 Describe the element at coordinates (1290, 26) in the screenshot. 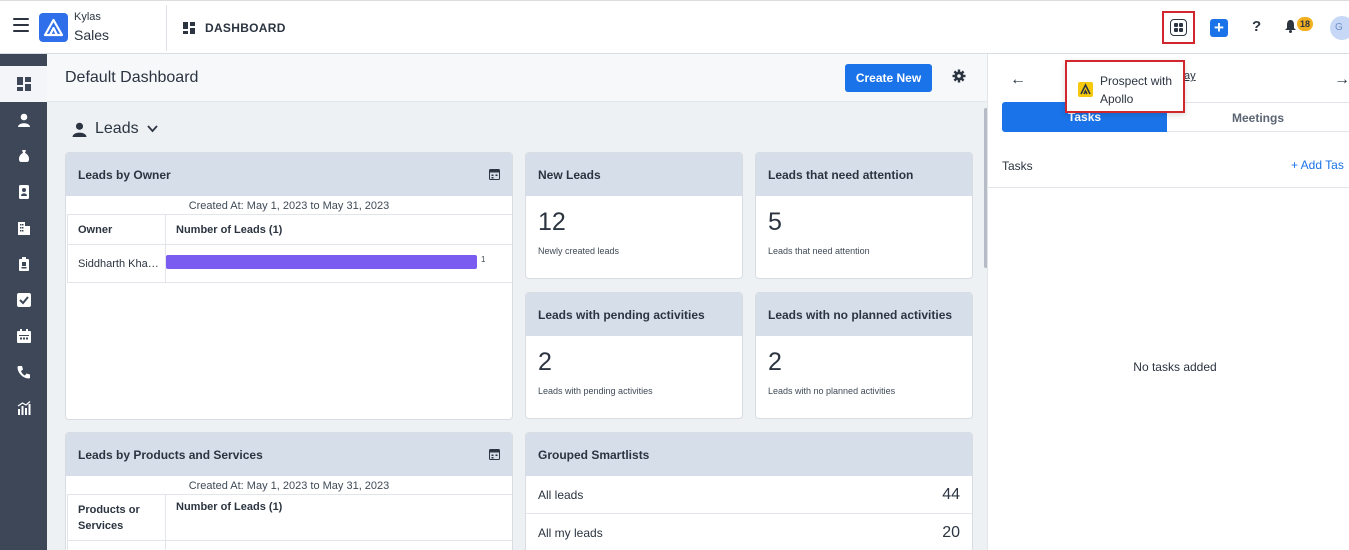

I see `bell-icon` at that location.